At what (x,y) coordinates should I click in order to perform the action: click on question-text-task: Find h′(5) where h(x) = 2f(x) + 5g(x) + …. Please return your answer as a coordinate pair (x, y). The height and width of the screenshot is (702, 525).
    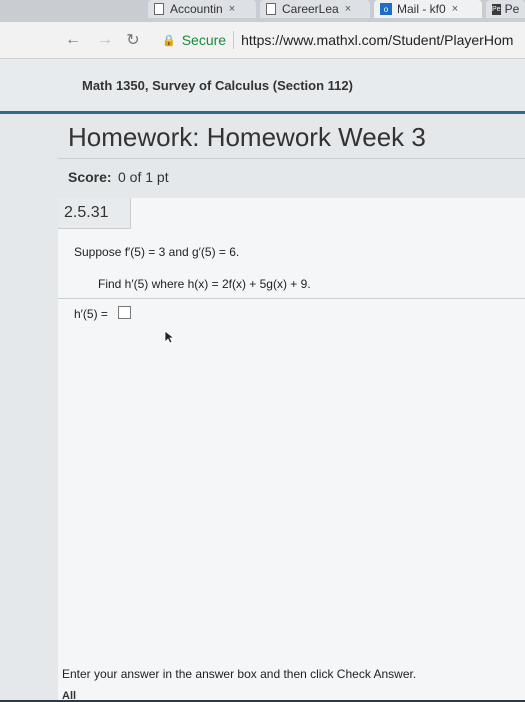
    Looking at the image, I should click on (204, 284).